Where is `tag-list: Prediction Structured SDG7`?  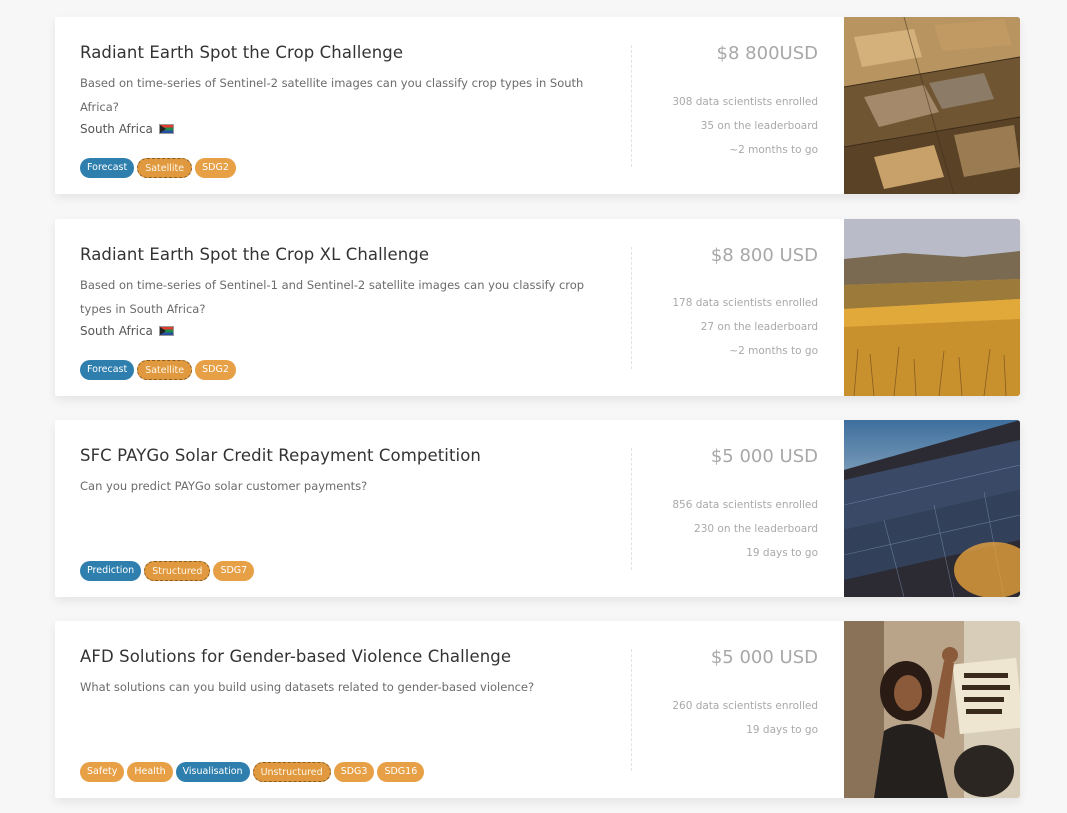 tag-list: Prediction Structured SDG7 is located at coordinates (167, 571).